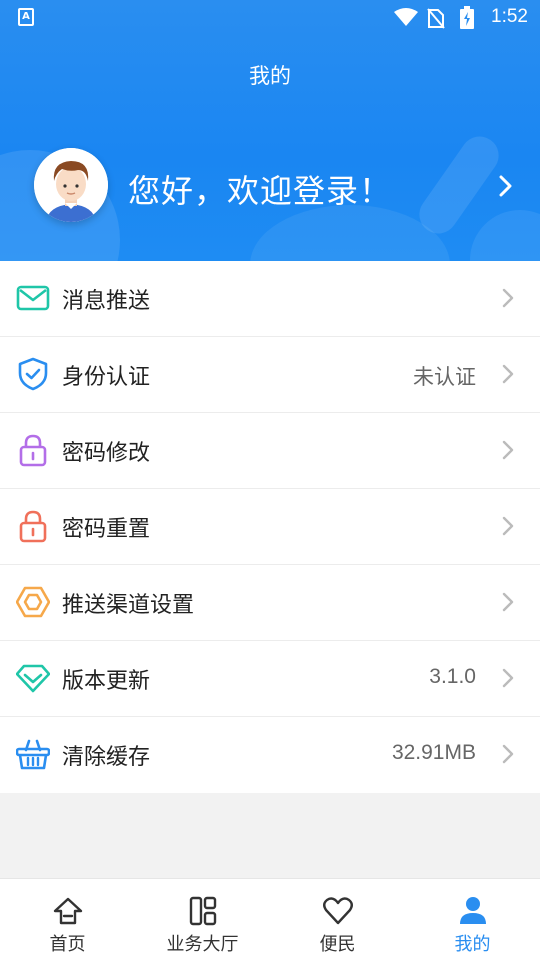 This screenshot has height=961, width=540. What do you see at coordinates (467, 17) in the screenshot?
I see `battery-charging-icon` at bounding box center [467, 17].